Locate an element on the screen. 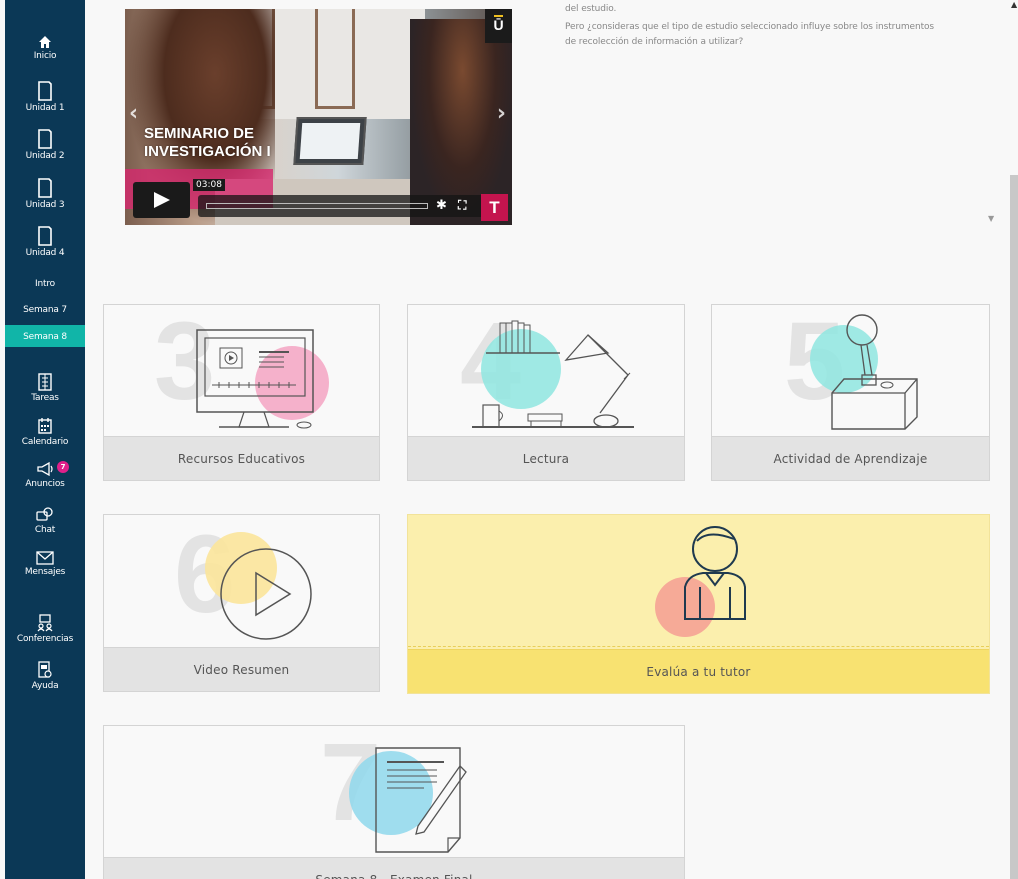 The width and height of the screenshot is (1018, 879). desk-lamp-icon is located at coordinates (553, 374).